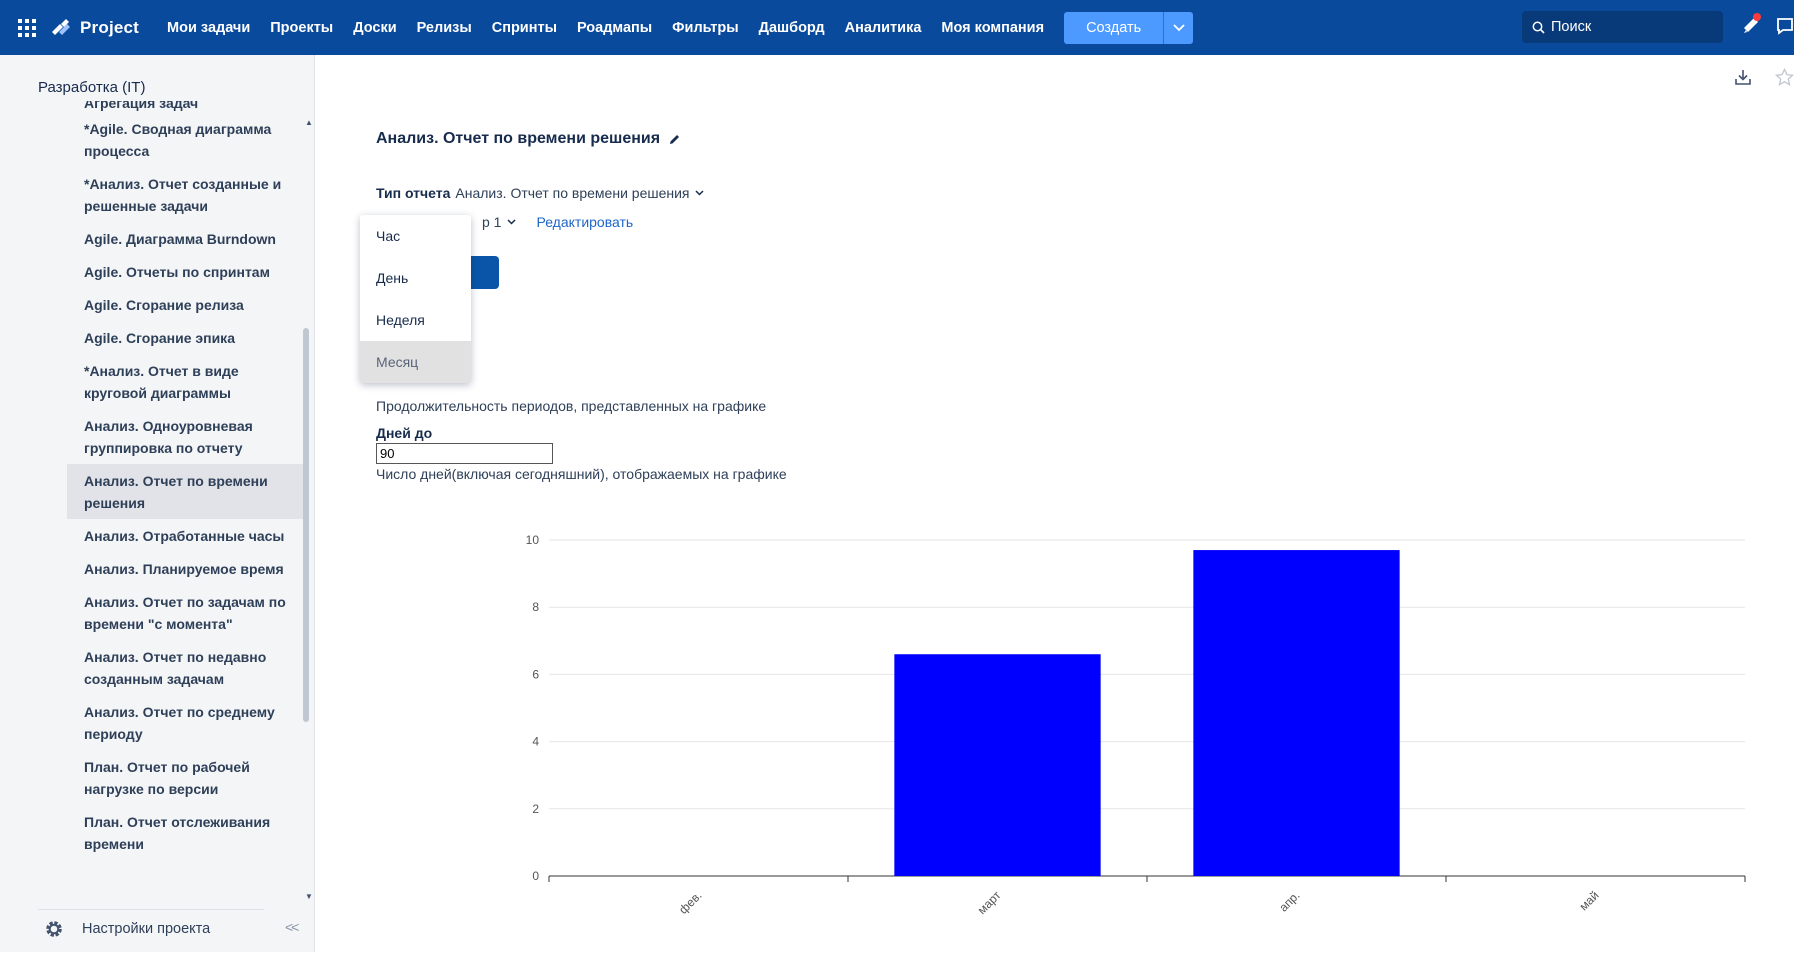  What do you see at coordinates (185, 337) in the screenshot?
I see `sidebar-item-epic-burndown: Agile. Сгорание эпика` at bounding box center [185, 337].